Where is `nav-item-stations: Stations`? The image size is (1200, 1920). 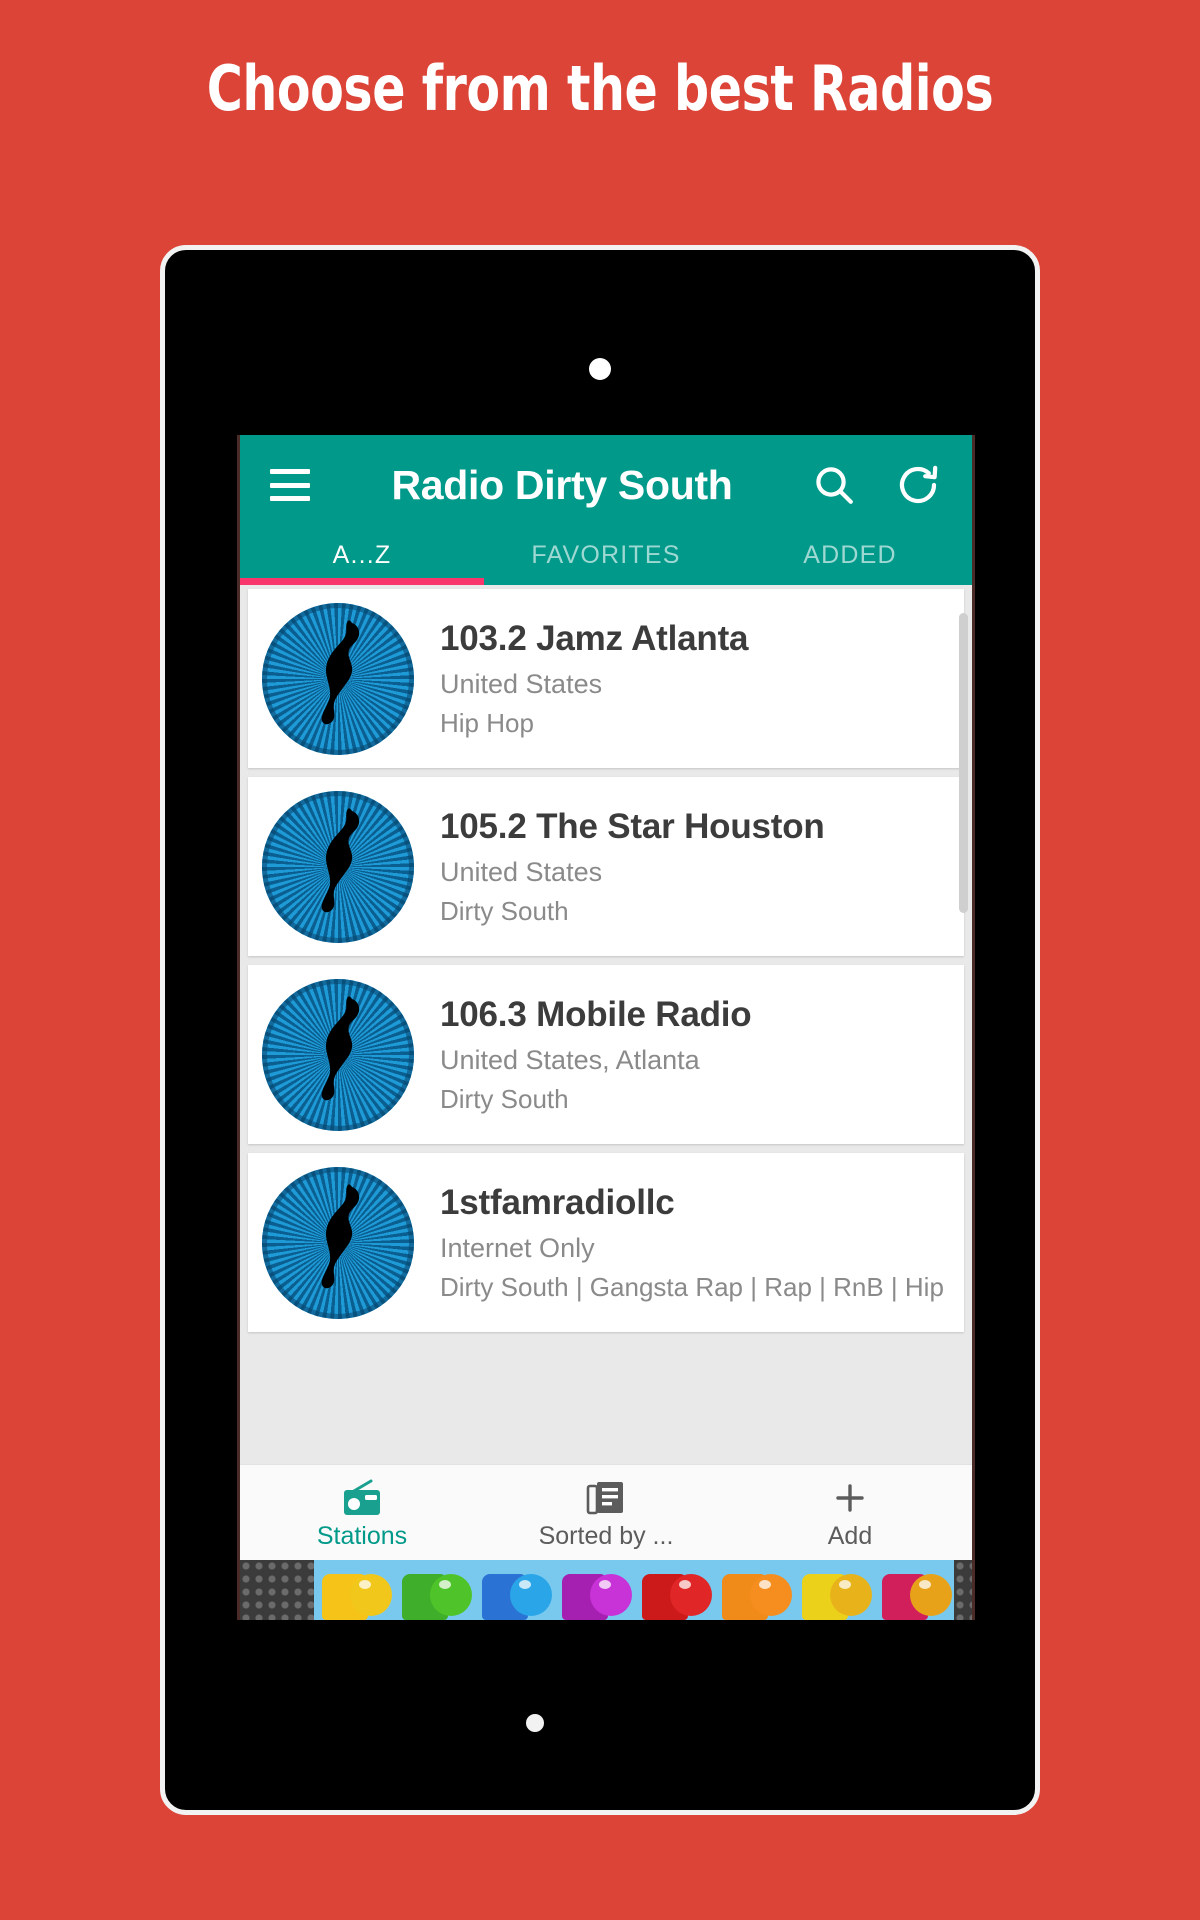
nav-item-stations: Stations is located at coordinates (362, 1512).